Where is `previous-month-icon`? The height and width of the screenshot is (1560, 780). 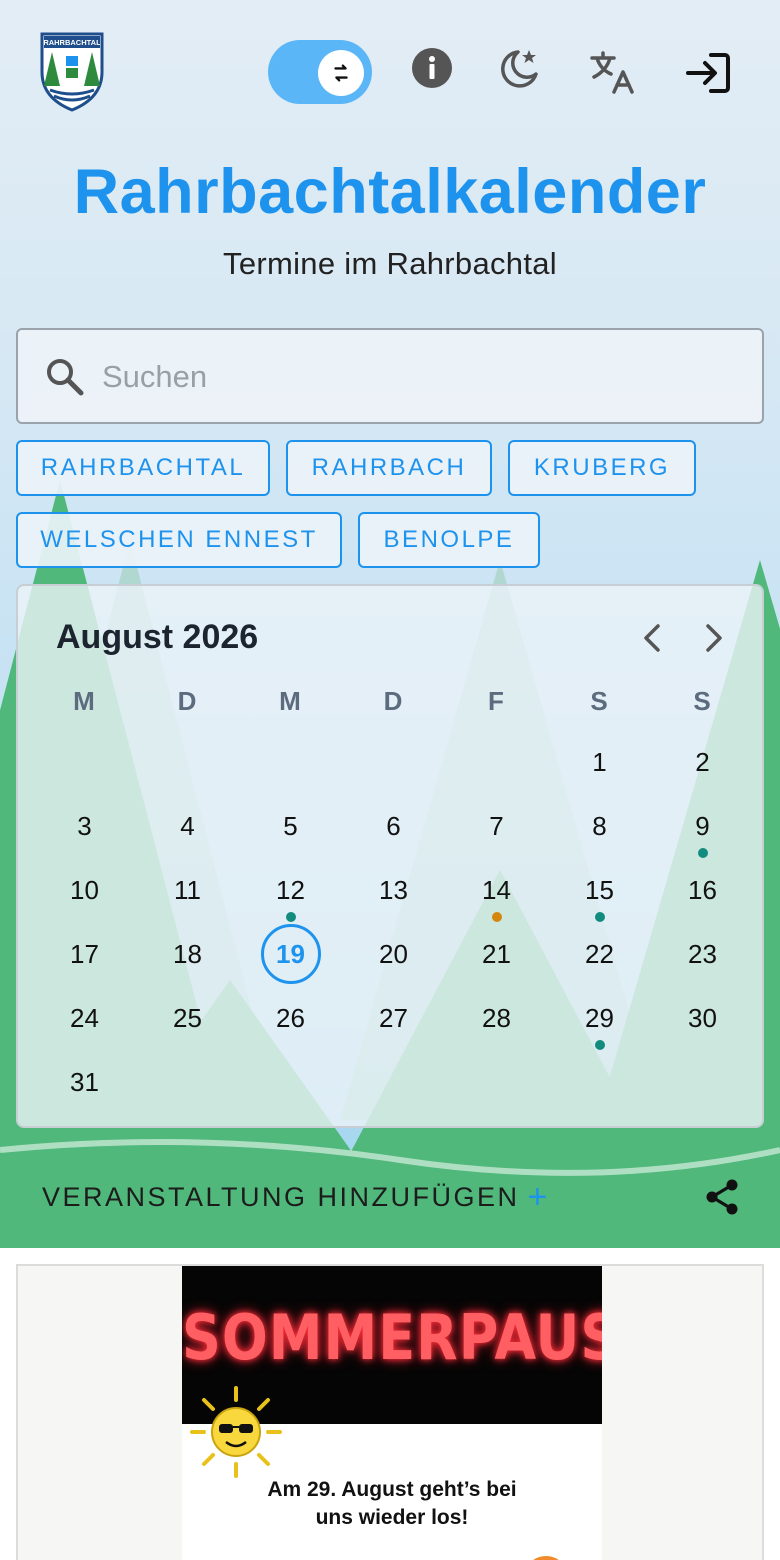 previous-month-icon is located at coordinates (652, 638).